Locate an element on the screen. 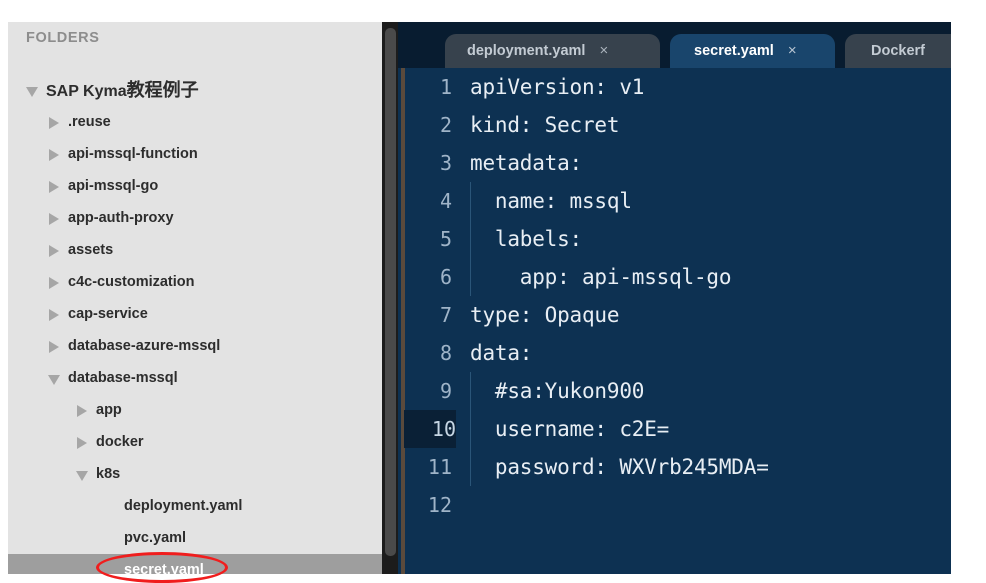  editor-tab-bar: deployment.yaml × secret.yaml × Dockerf is located at coordinates (674, 45).